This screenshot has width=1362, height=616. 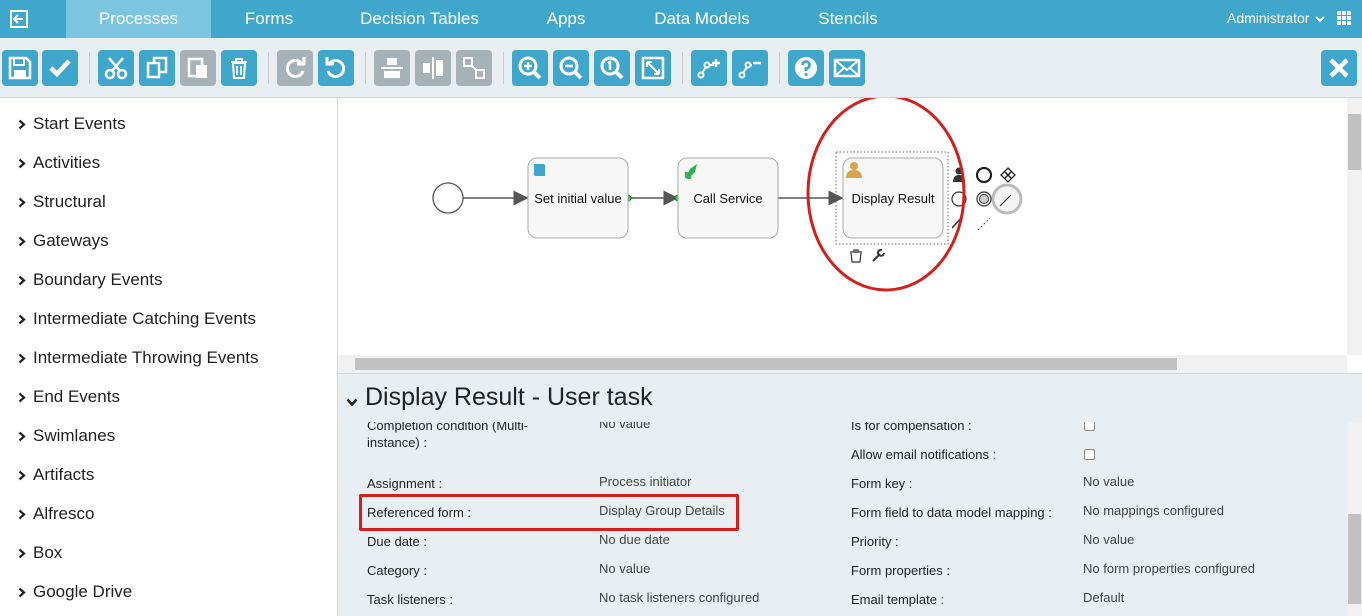 What do you see at coordinates (881, 483) in the screenshot?
I see `property-label: Form key :` at bounding box center [881, 483].